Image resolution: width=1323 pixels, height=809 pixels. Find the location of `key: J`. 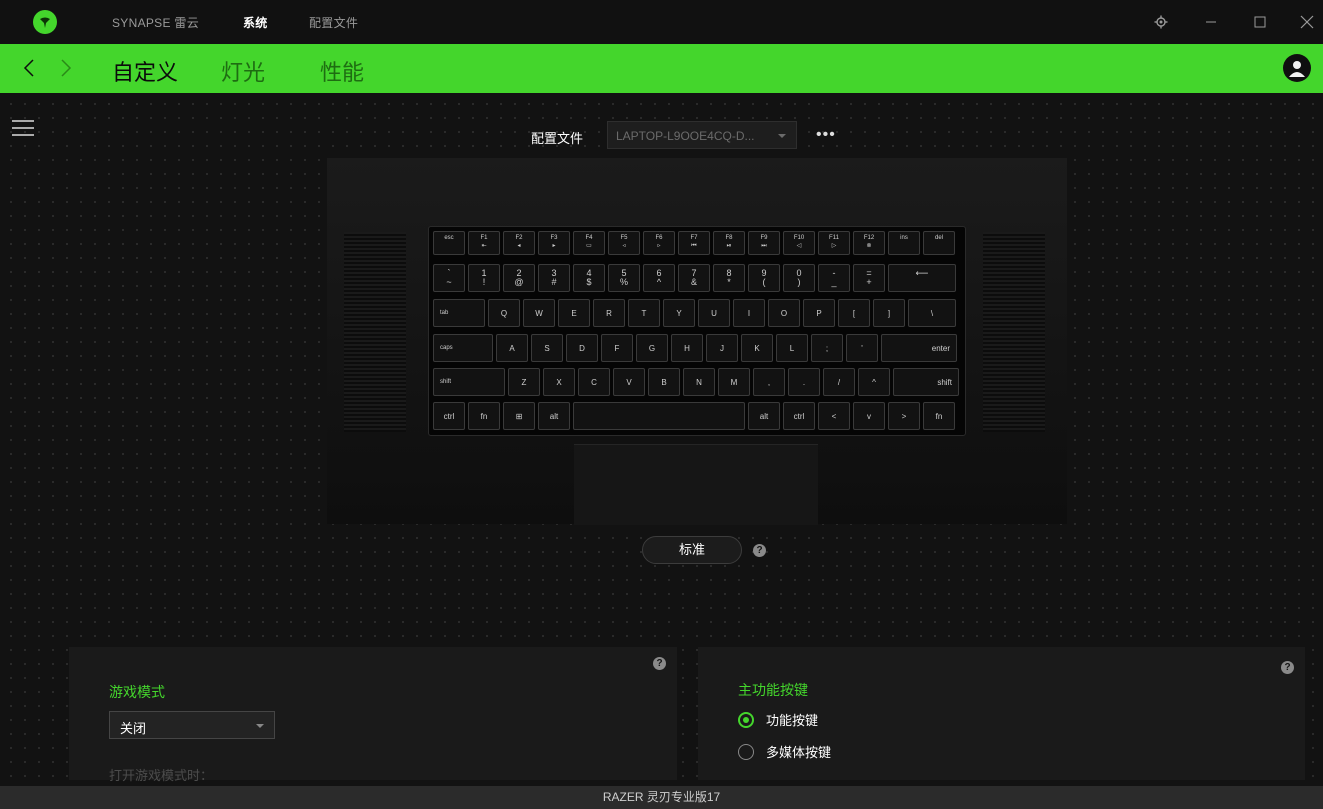

key: J is located at coordinates (722, 348).